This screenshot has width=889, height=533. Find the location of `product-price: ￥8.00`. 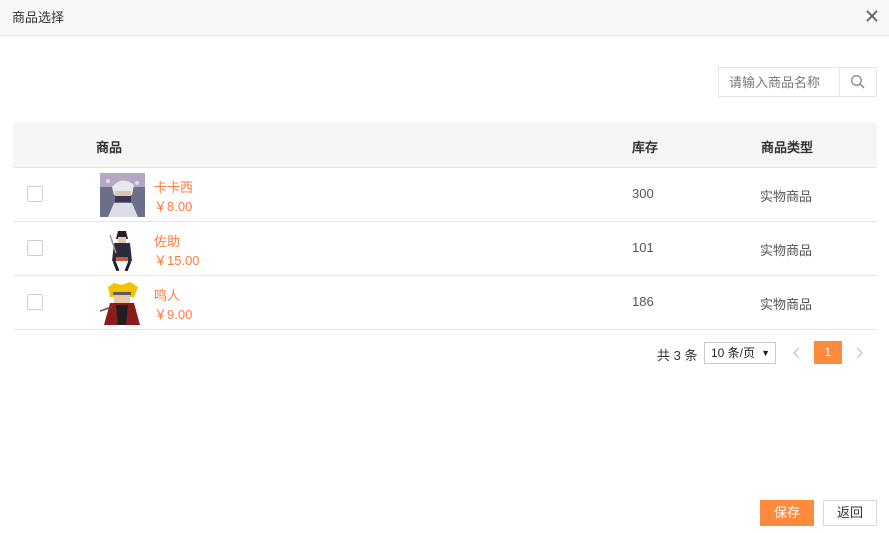

product-price: ￥8.00 is located at coordinates (173, 206).